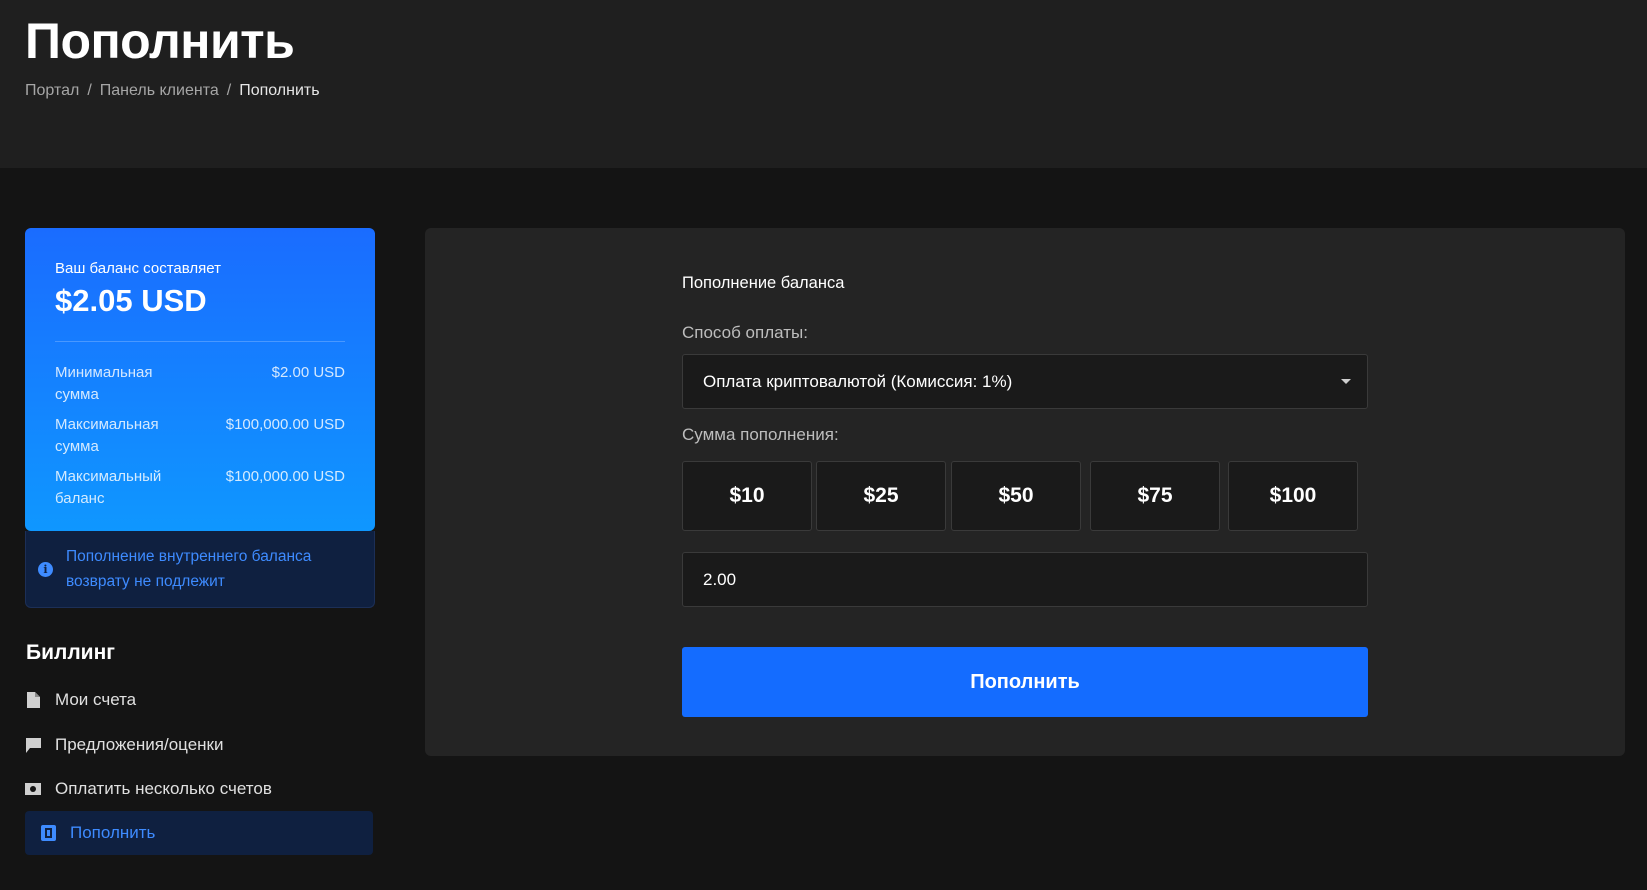  I want to click on quick-amount-100-button: $100, so click(1293, 496).